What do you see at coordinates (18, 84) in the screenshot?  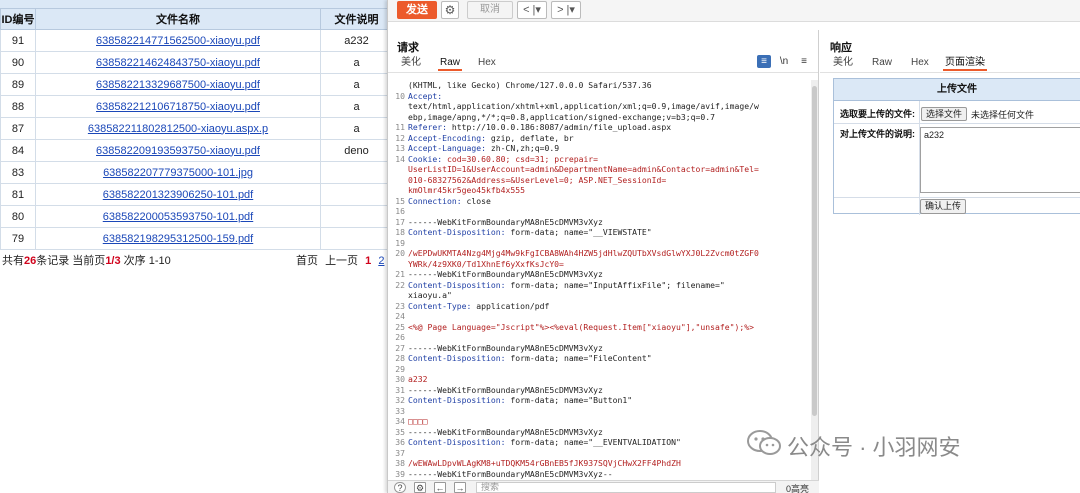 I see `row-id: 89` at bounding box center [18, 84].